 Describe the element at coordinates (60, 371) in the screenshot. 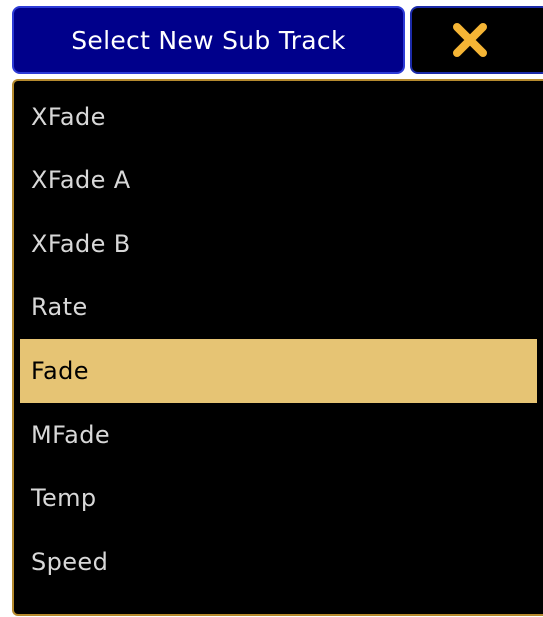

I see `list-item-label: Fade` at that location.